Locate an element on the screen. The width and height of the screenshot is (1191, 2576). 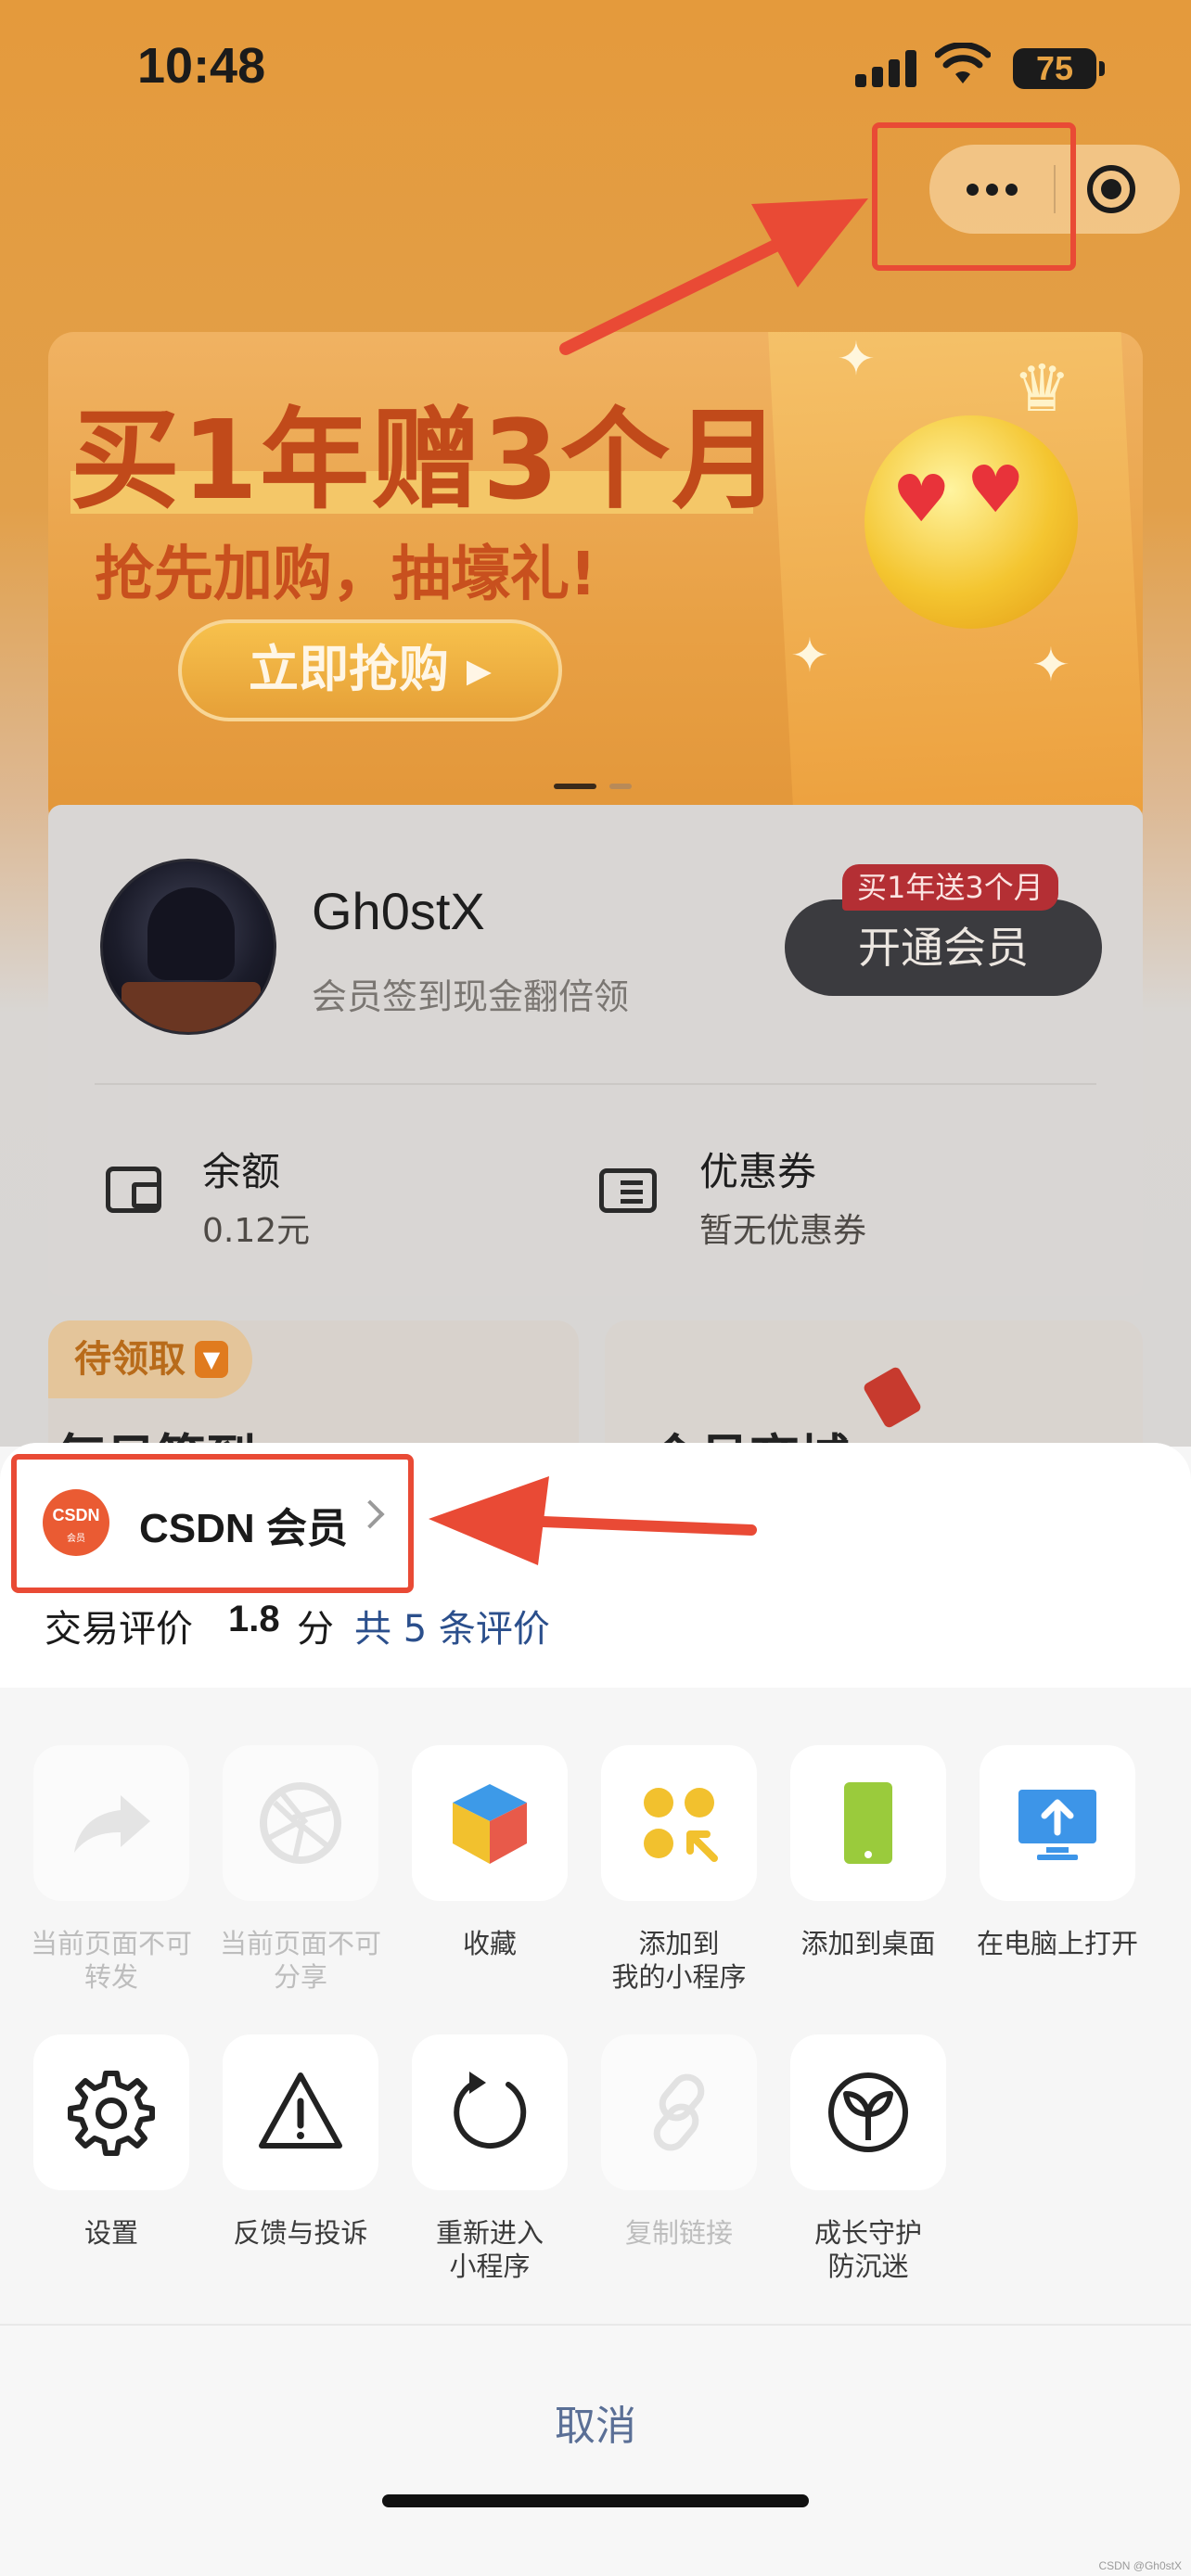
growth-guard-label: 成长守护 防沉迷 is located at coordinates (868, 2249).